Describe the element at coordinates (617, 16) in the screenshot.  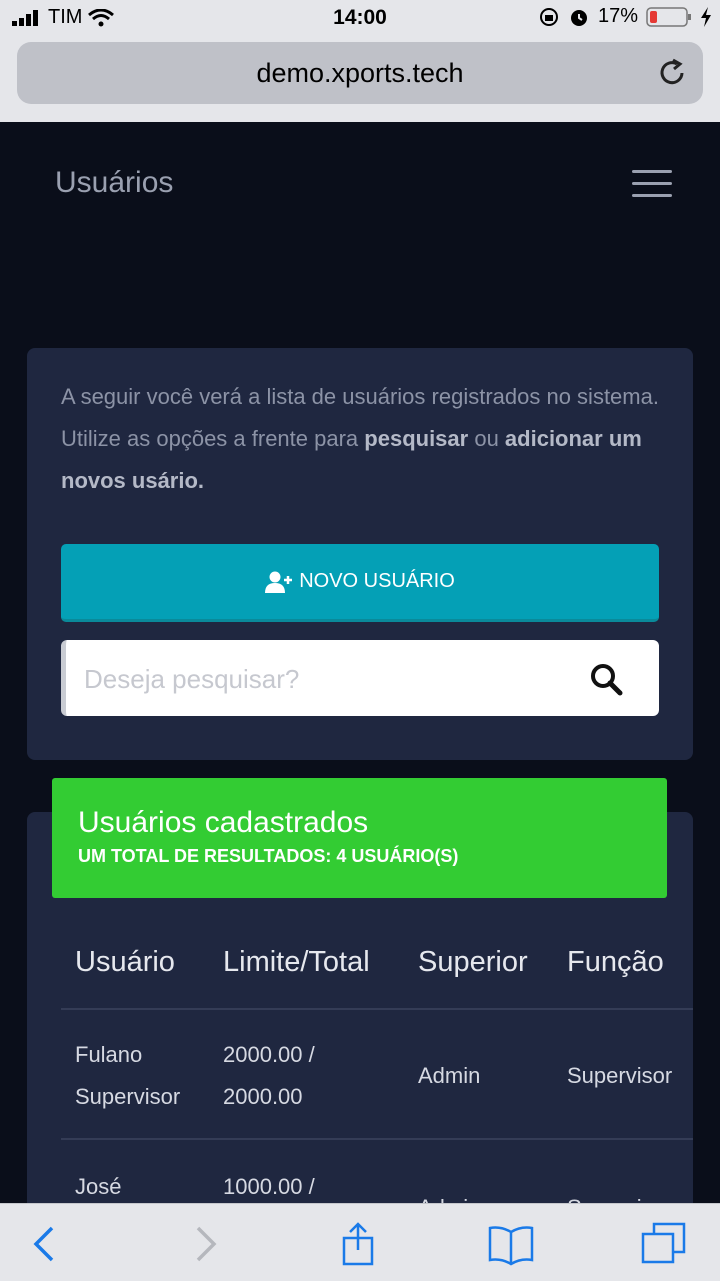
I see `battery-percent: 17%` at that location.